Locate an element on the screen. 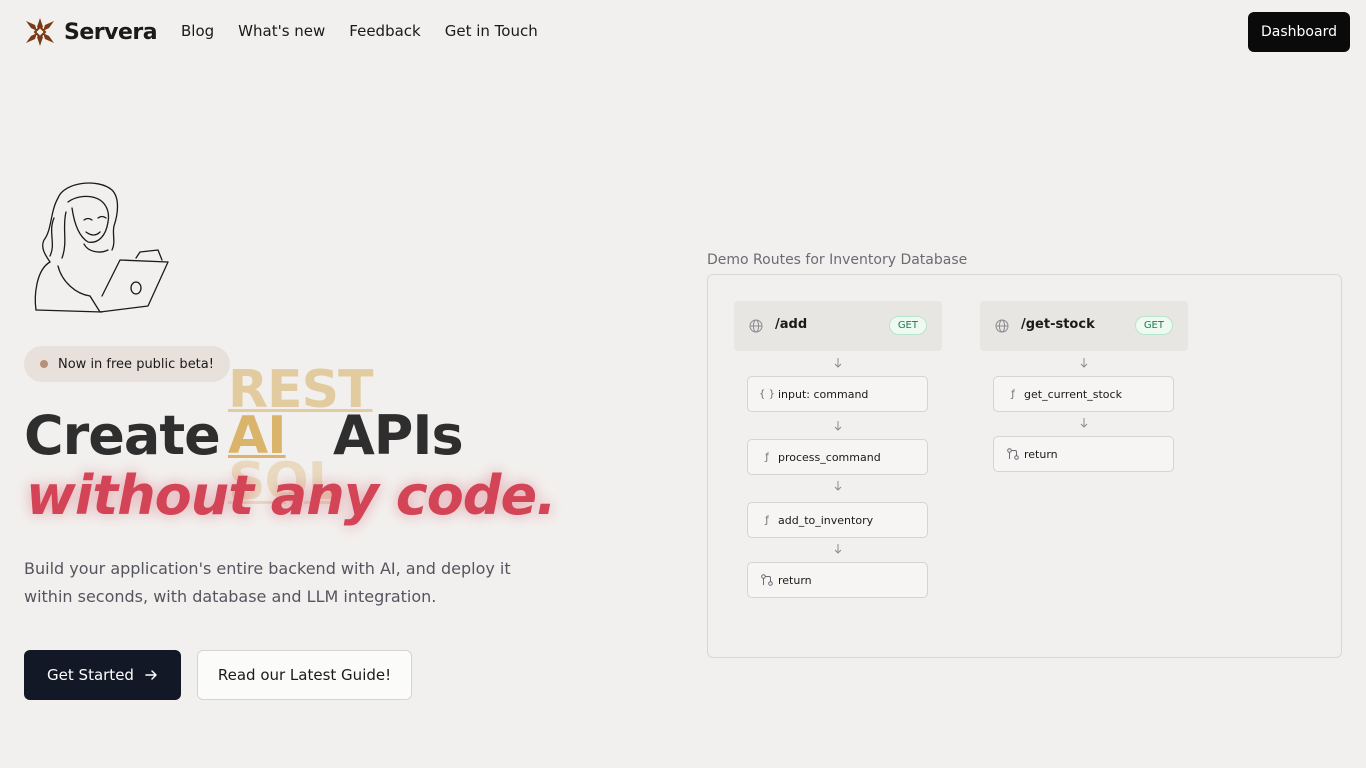  brand-logo-link: Servera is located at coordinates (91, 32).